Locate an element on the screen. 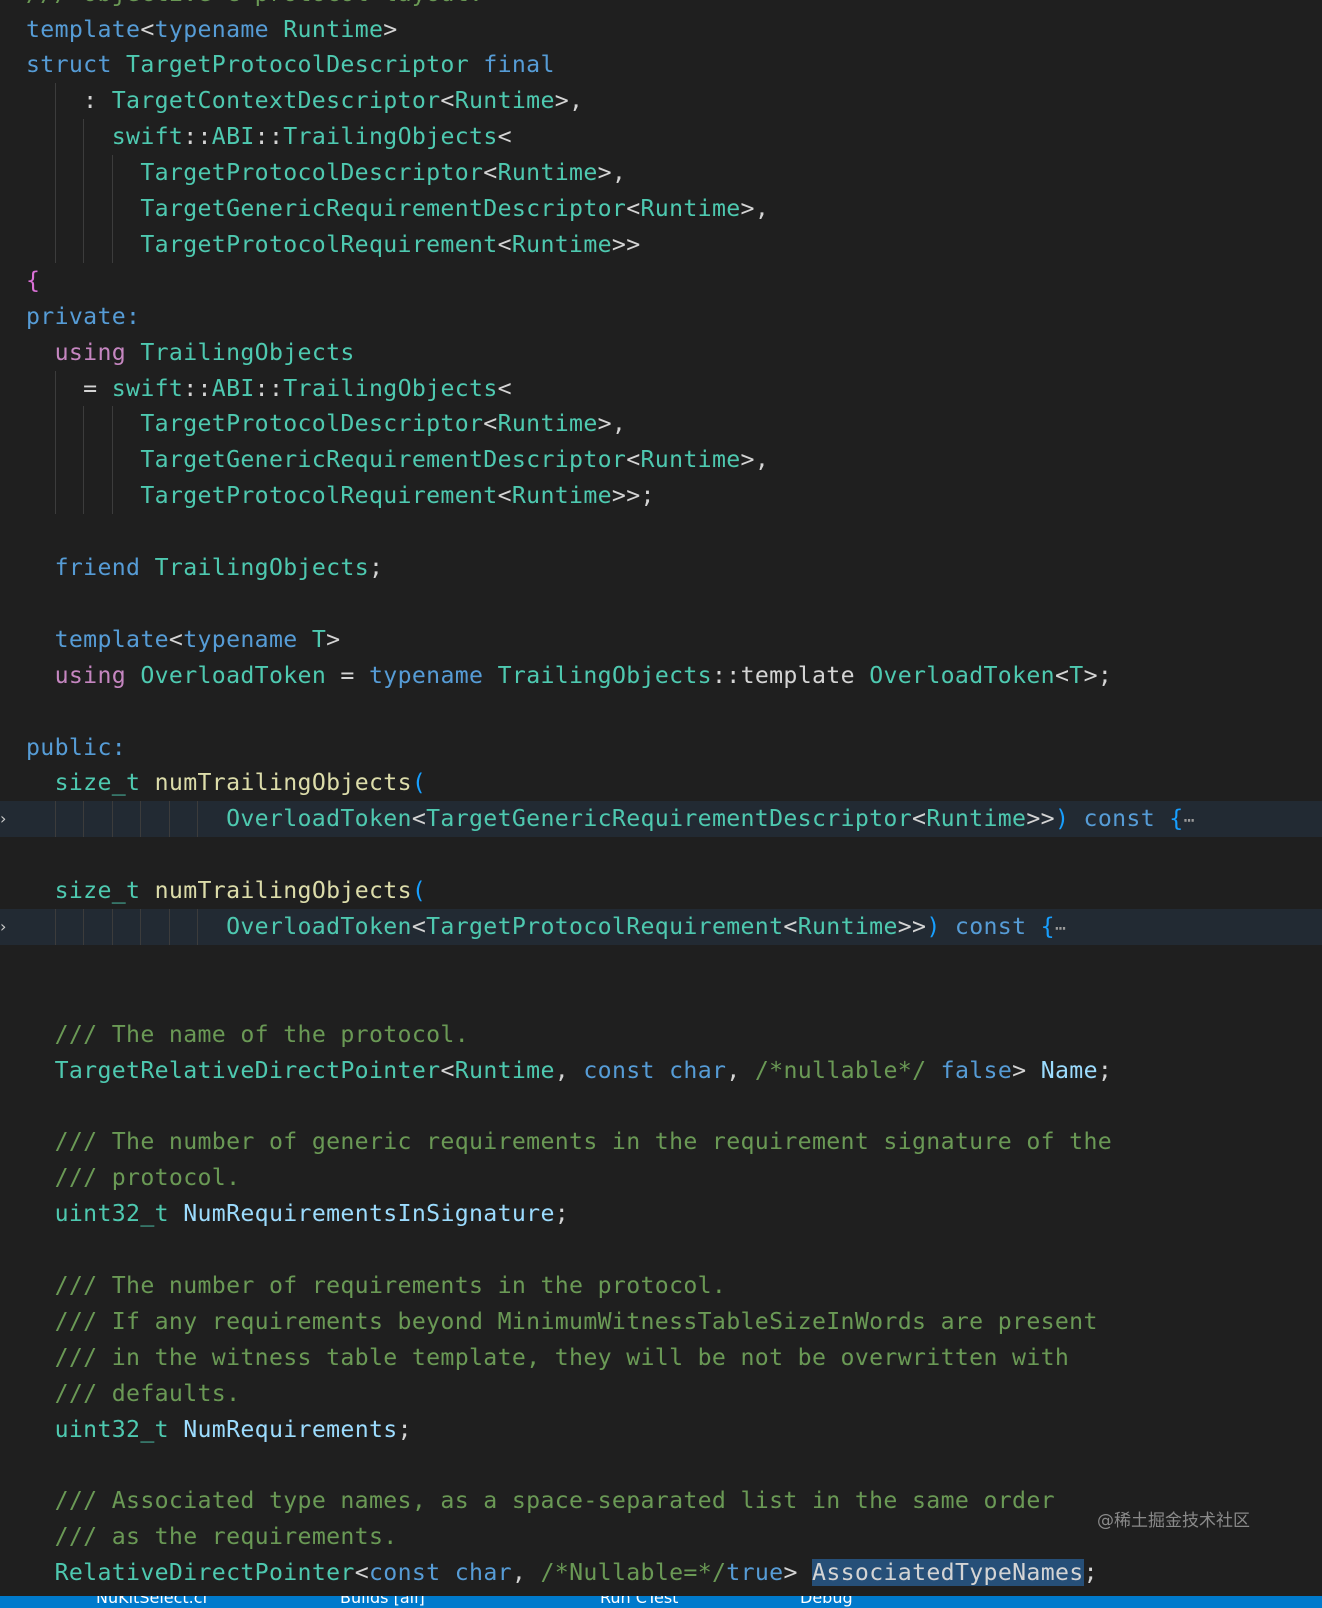  code-line: template<typename Runtime> is located at coordinates (661, 30).